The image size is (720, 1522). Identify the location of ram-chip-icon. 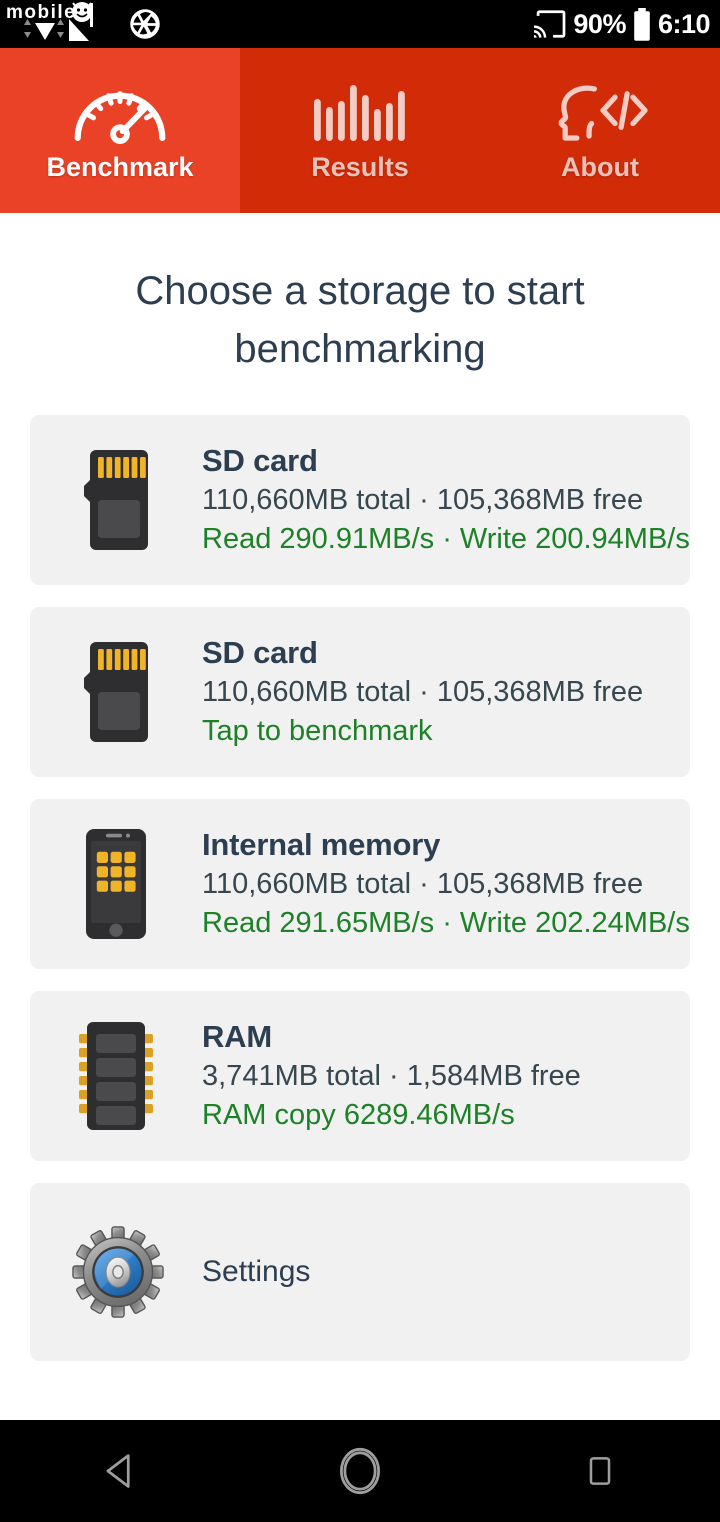
(116, 1076).